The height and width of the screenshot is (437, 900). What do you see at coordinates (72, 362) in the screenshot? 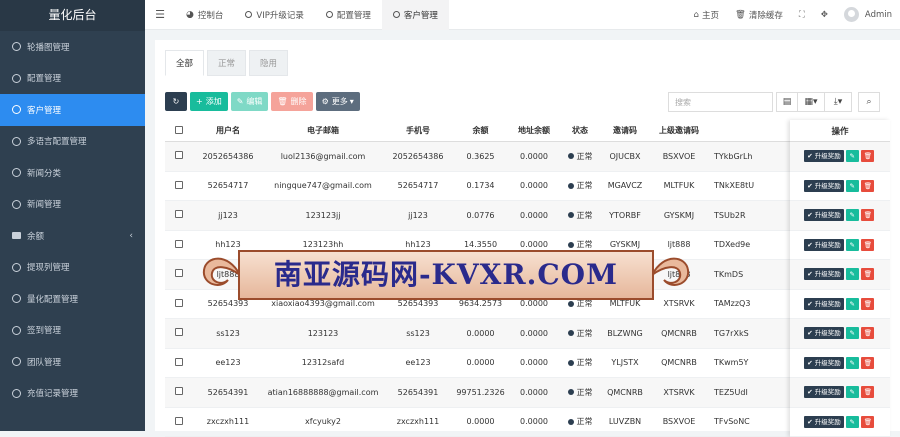
I see `sidebar-item: 团队管理` at bounding box center [72, 362].